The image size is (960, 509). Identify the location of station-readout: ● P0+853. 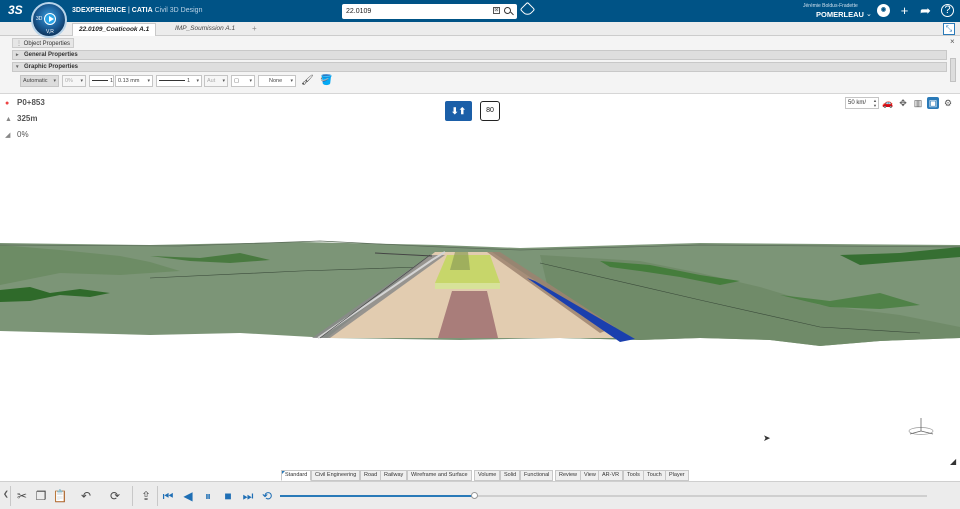
(25, 102).